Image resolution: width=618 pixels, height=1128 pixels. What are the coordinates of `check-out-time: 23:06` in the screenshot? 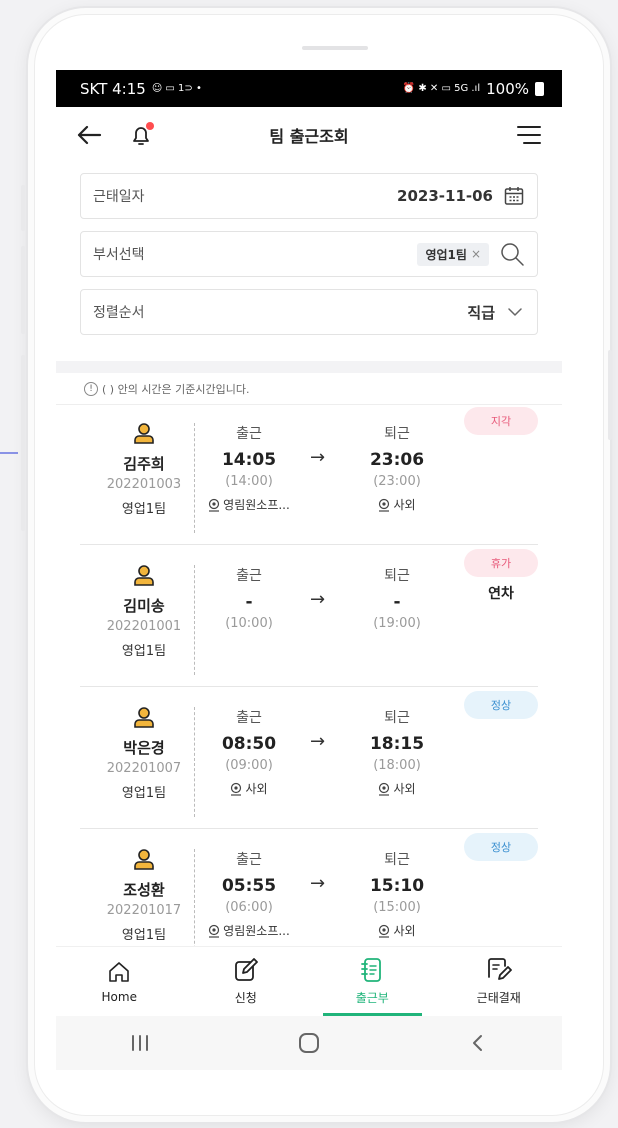 It's located at (397, 460).